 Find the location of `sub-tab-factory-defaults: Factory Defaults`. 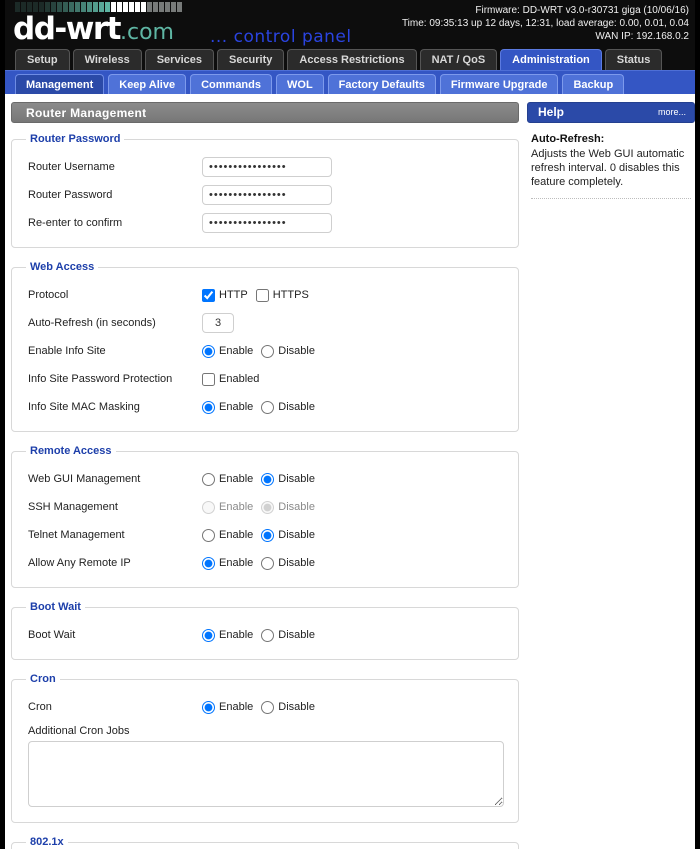

sub-tab-factory-defaults: Factory Defaults is located at coordinates (381, 84).